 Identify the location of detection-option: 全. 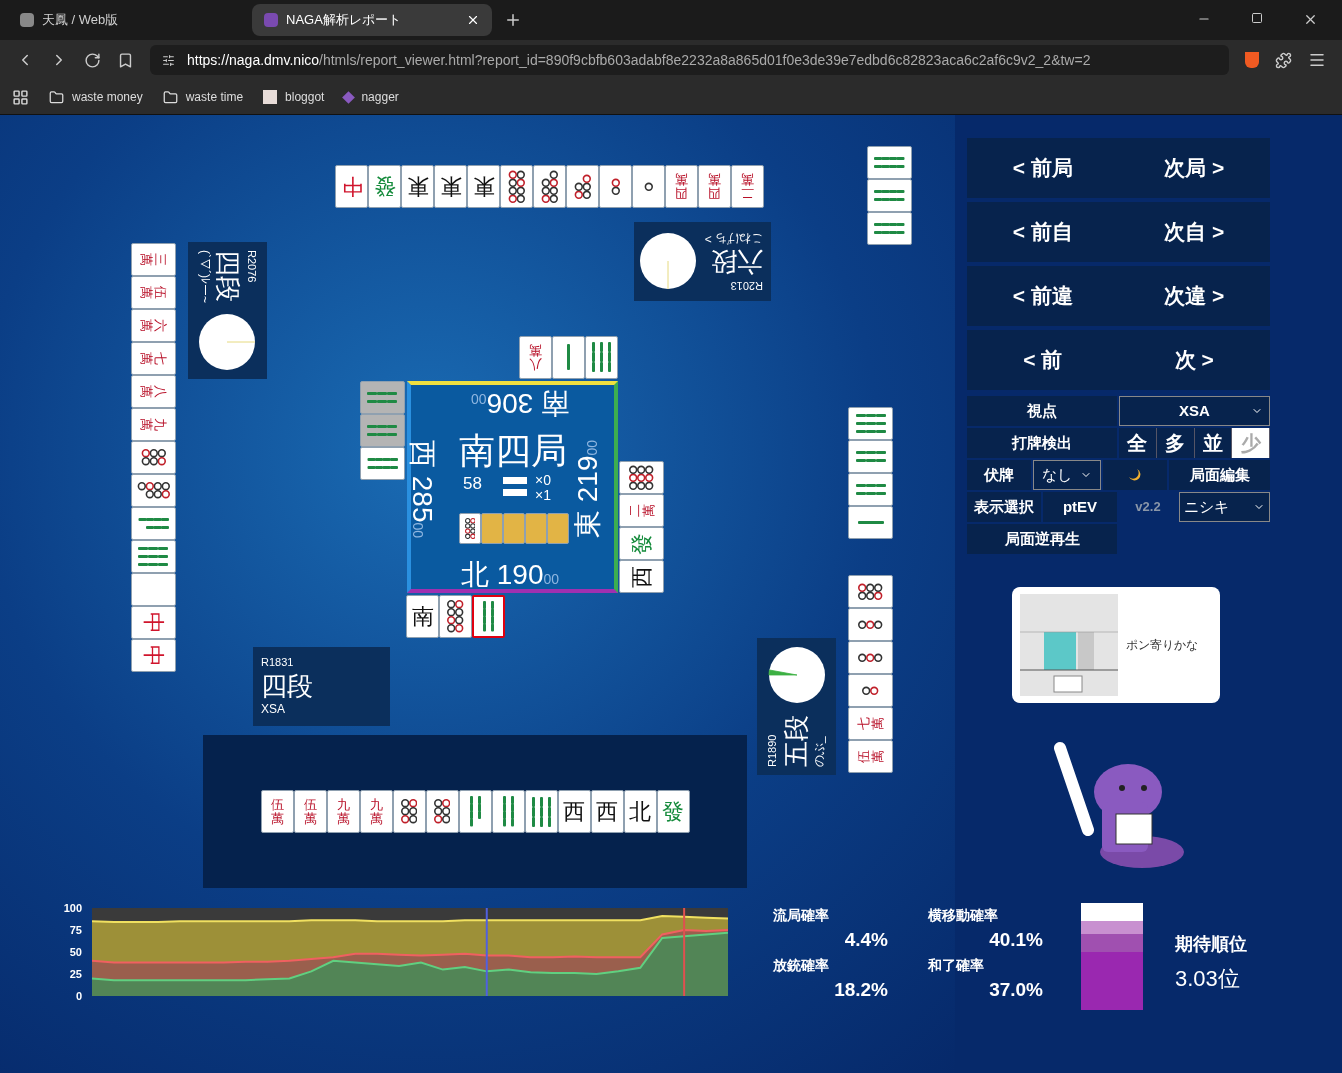
(1138, 443).